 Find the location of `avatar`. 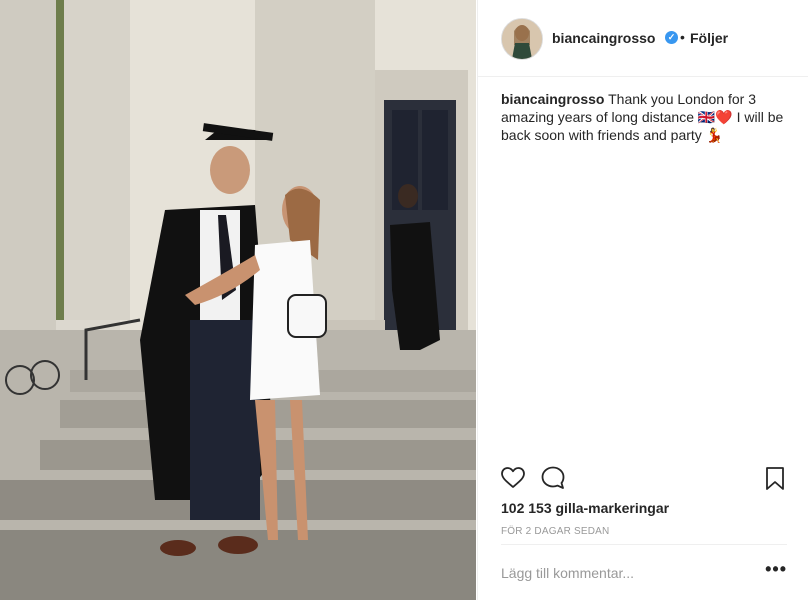

avatar is located at coordinates (522, 39).